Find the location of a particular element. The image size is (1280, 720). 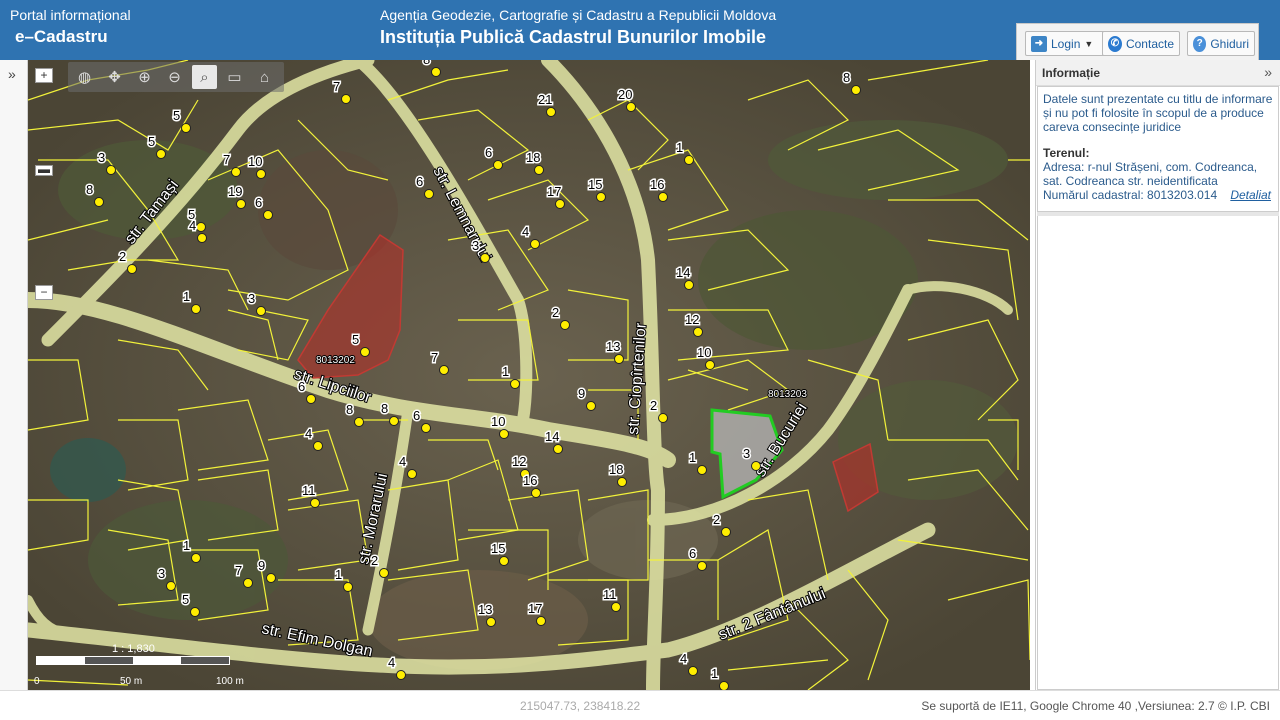

login-button: ➜ Login ▼ is located at coordinates (1065, 43).